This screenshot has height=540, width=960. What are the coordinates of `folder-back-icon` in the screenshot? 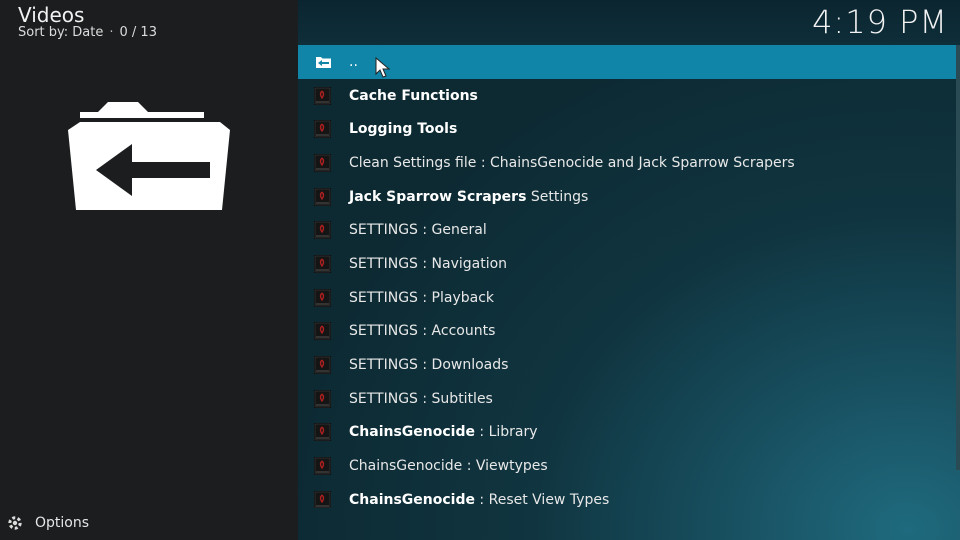 It's located at (149, 156).